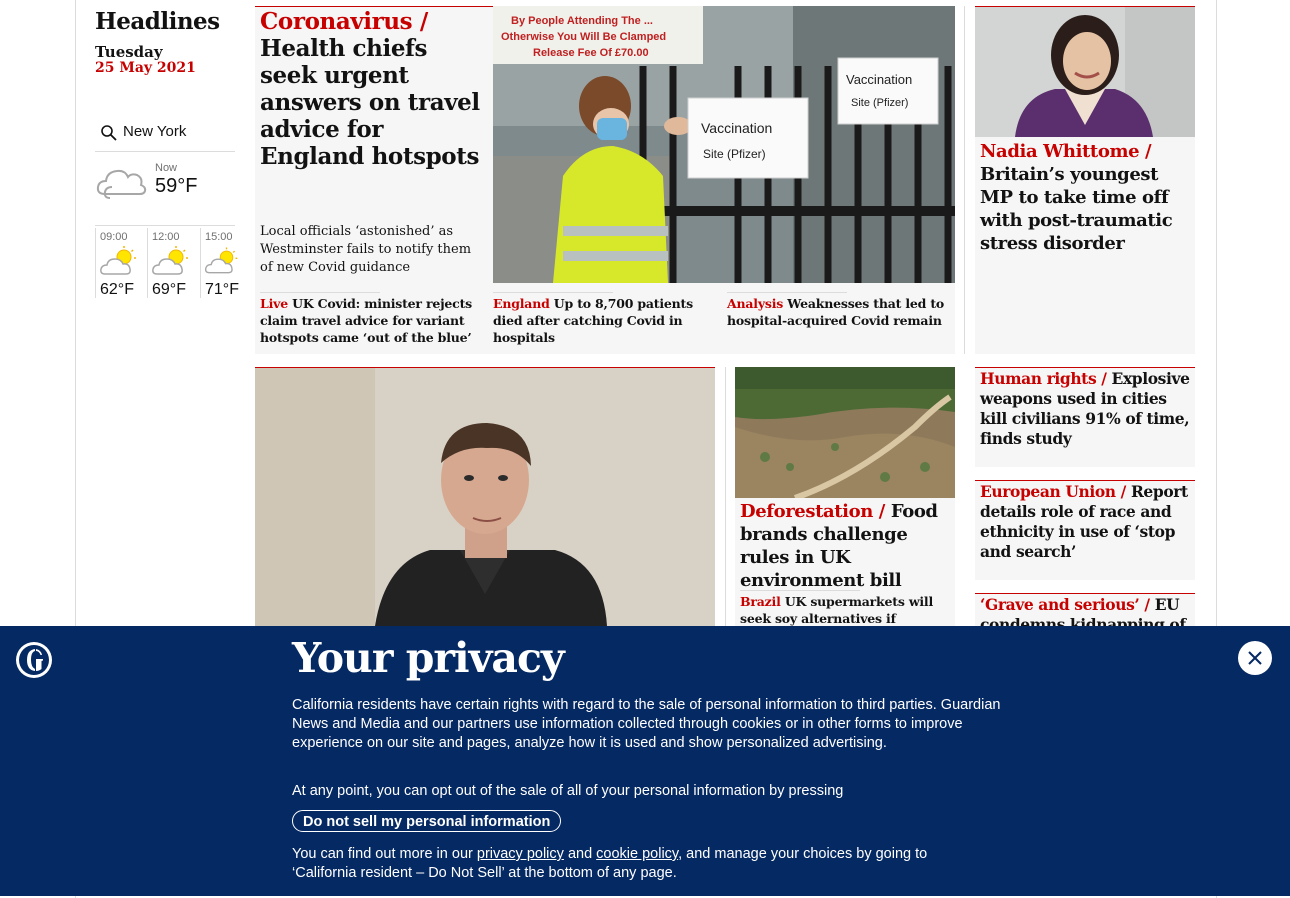  What do you see at coordinates (1043, 378) in the screenshot?
I see `list-kicker: Human rights /` at bounding box center [1043, 378].